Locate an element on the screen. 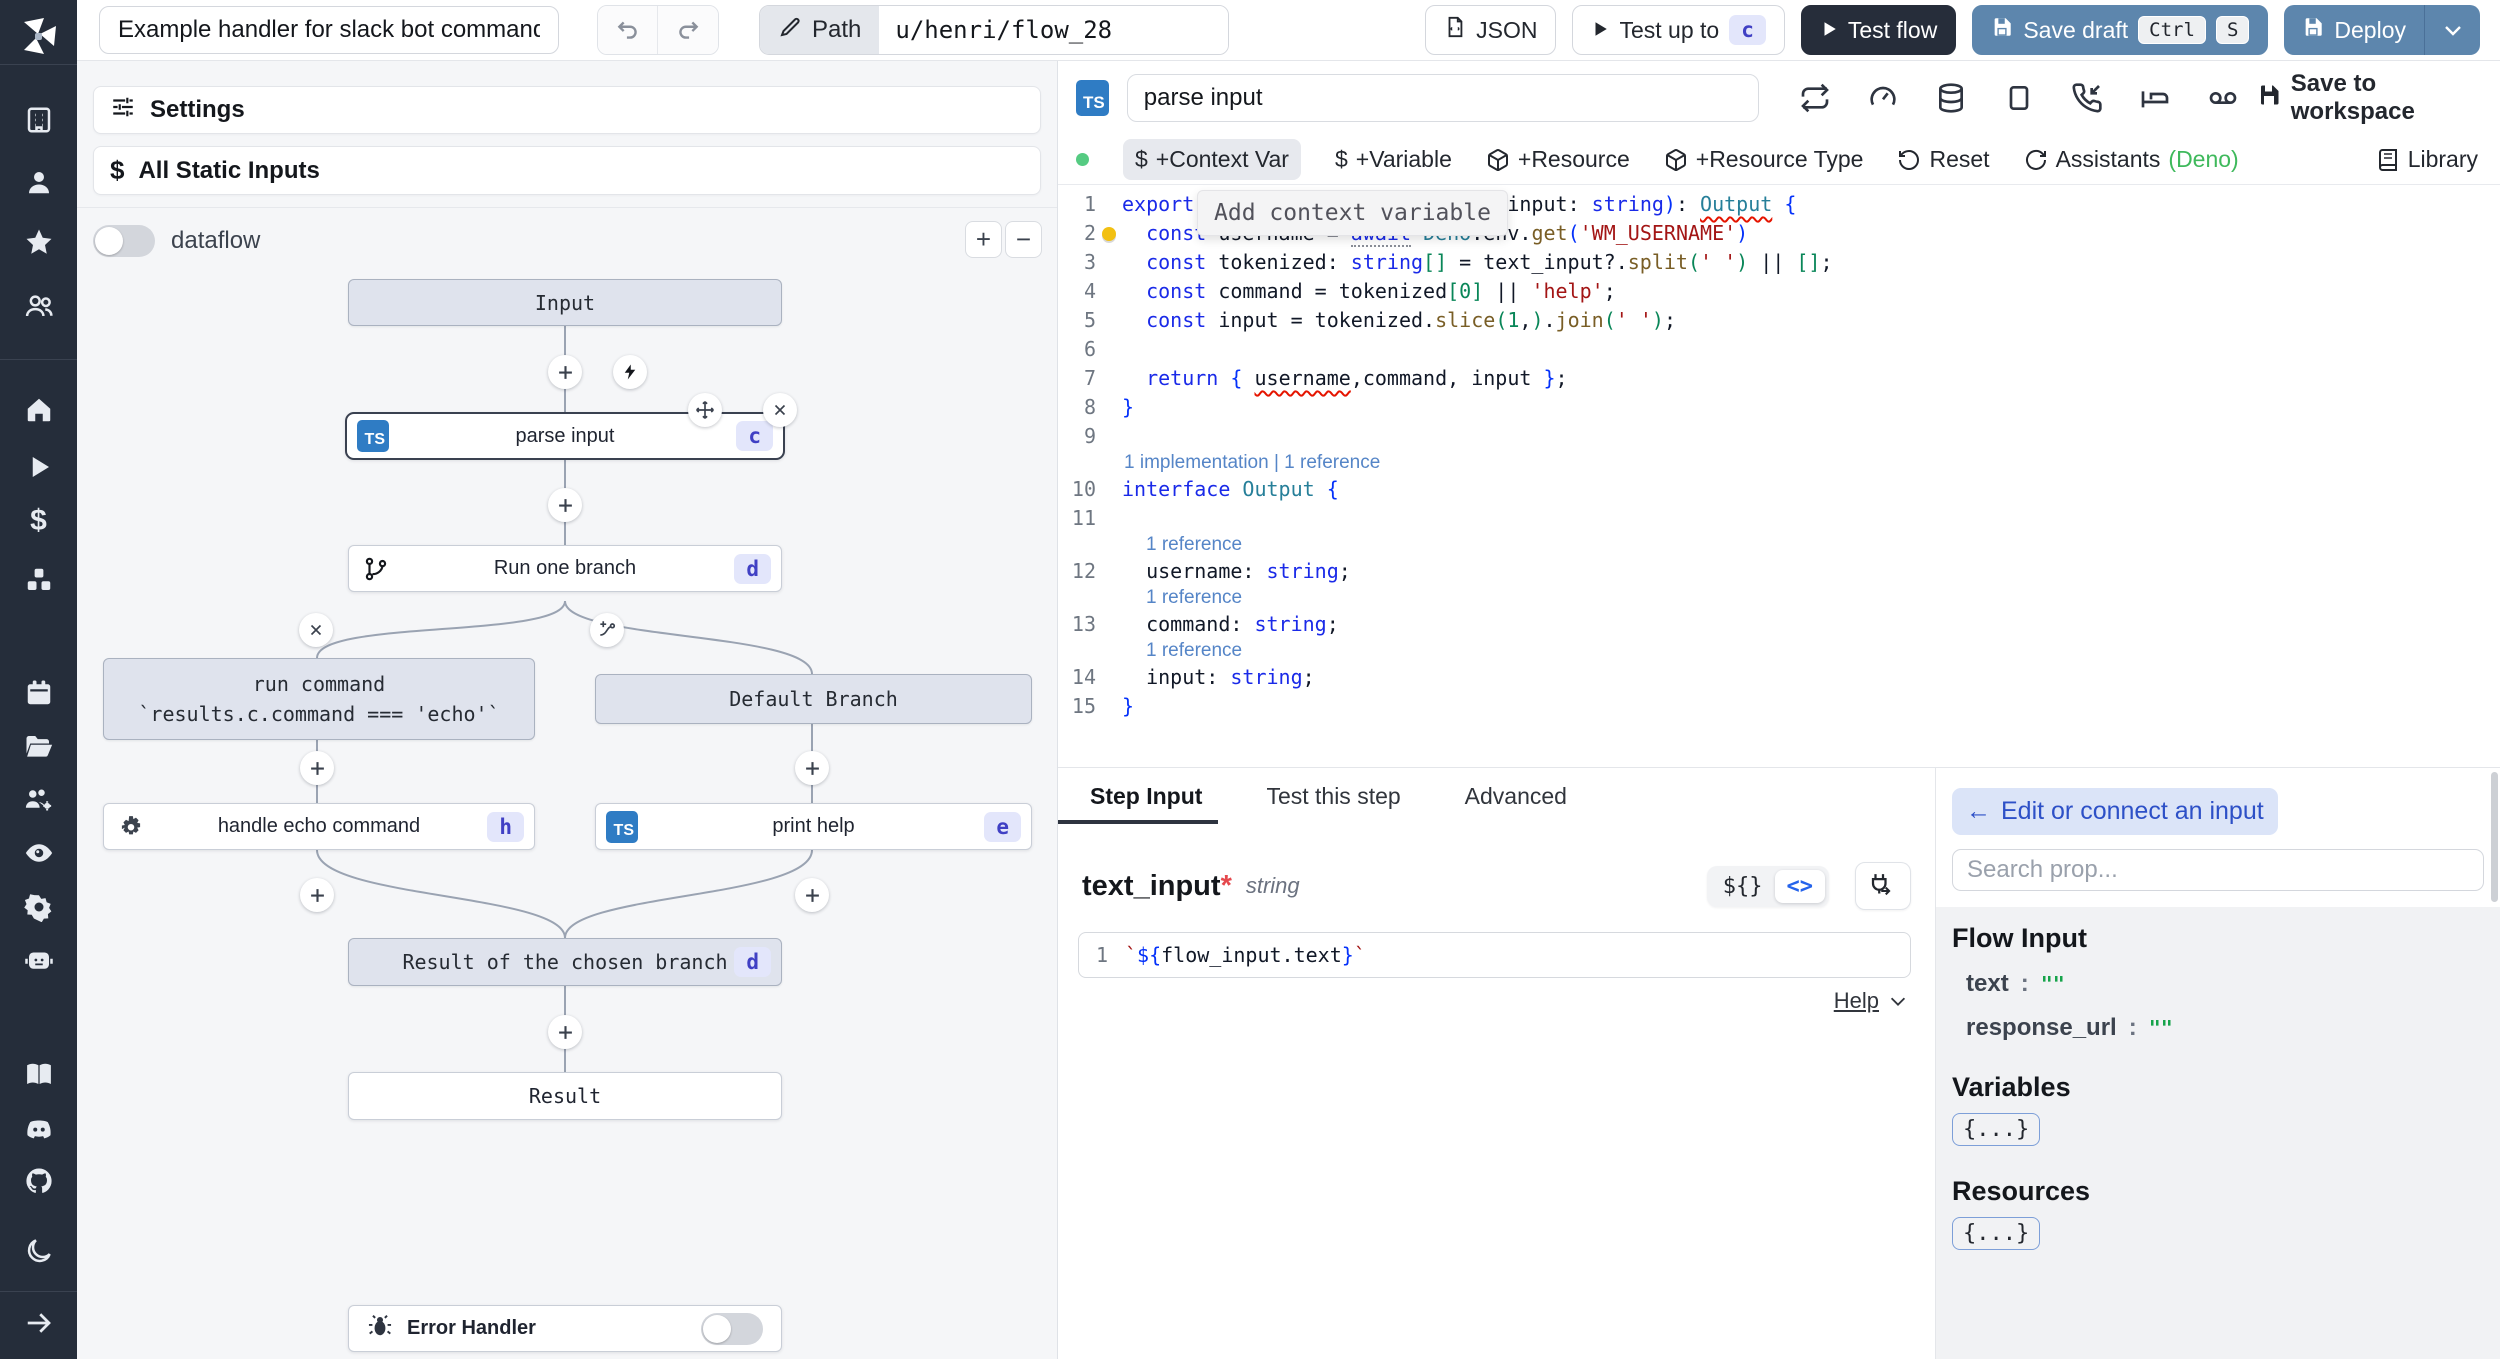 The width and height of the screenshot is (2500, 1359). deploy-dropdown-button is located at coordinates (2452, 30).